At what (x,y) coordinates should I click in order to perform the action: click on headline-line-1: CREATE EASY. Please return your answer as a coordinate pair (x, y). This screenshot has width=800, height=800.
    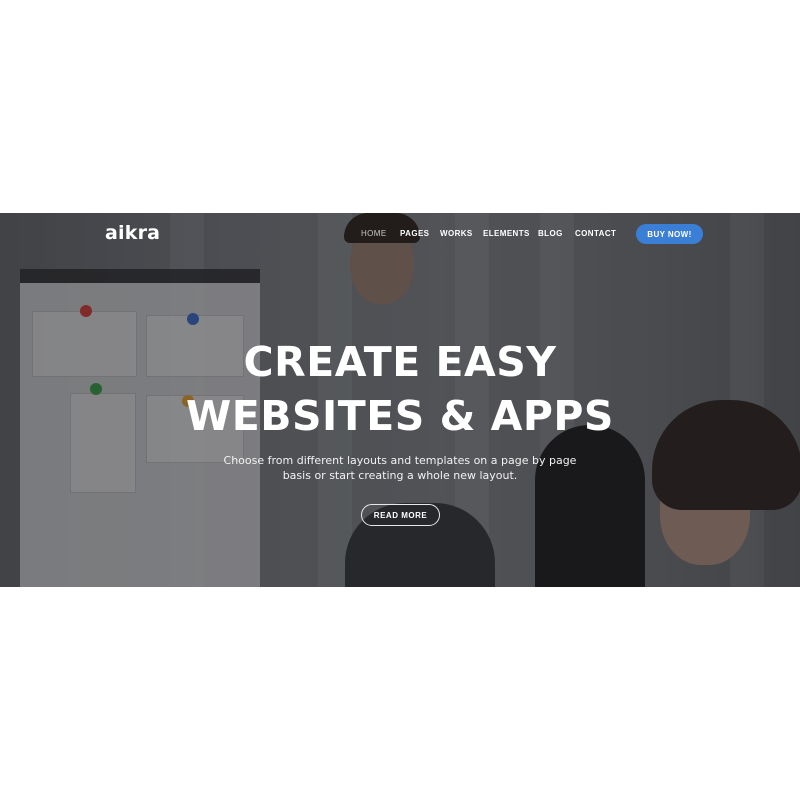
    Looking at the image, I should click on (400, 362).